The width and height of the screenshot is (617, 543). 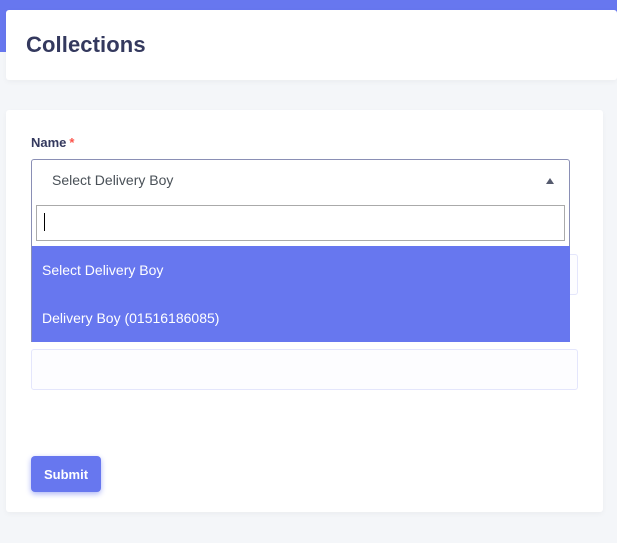 What do you see at coordinates (113, 180) in the screenshot?
I see `selected-value: Select Delivery Boy` at bounding box center [113, 180].